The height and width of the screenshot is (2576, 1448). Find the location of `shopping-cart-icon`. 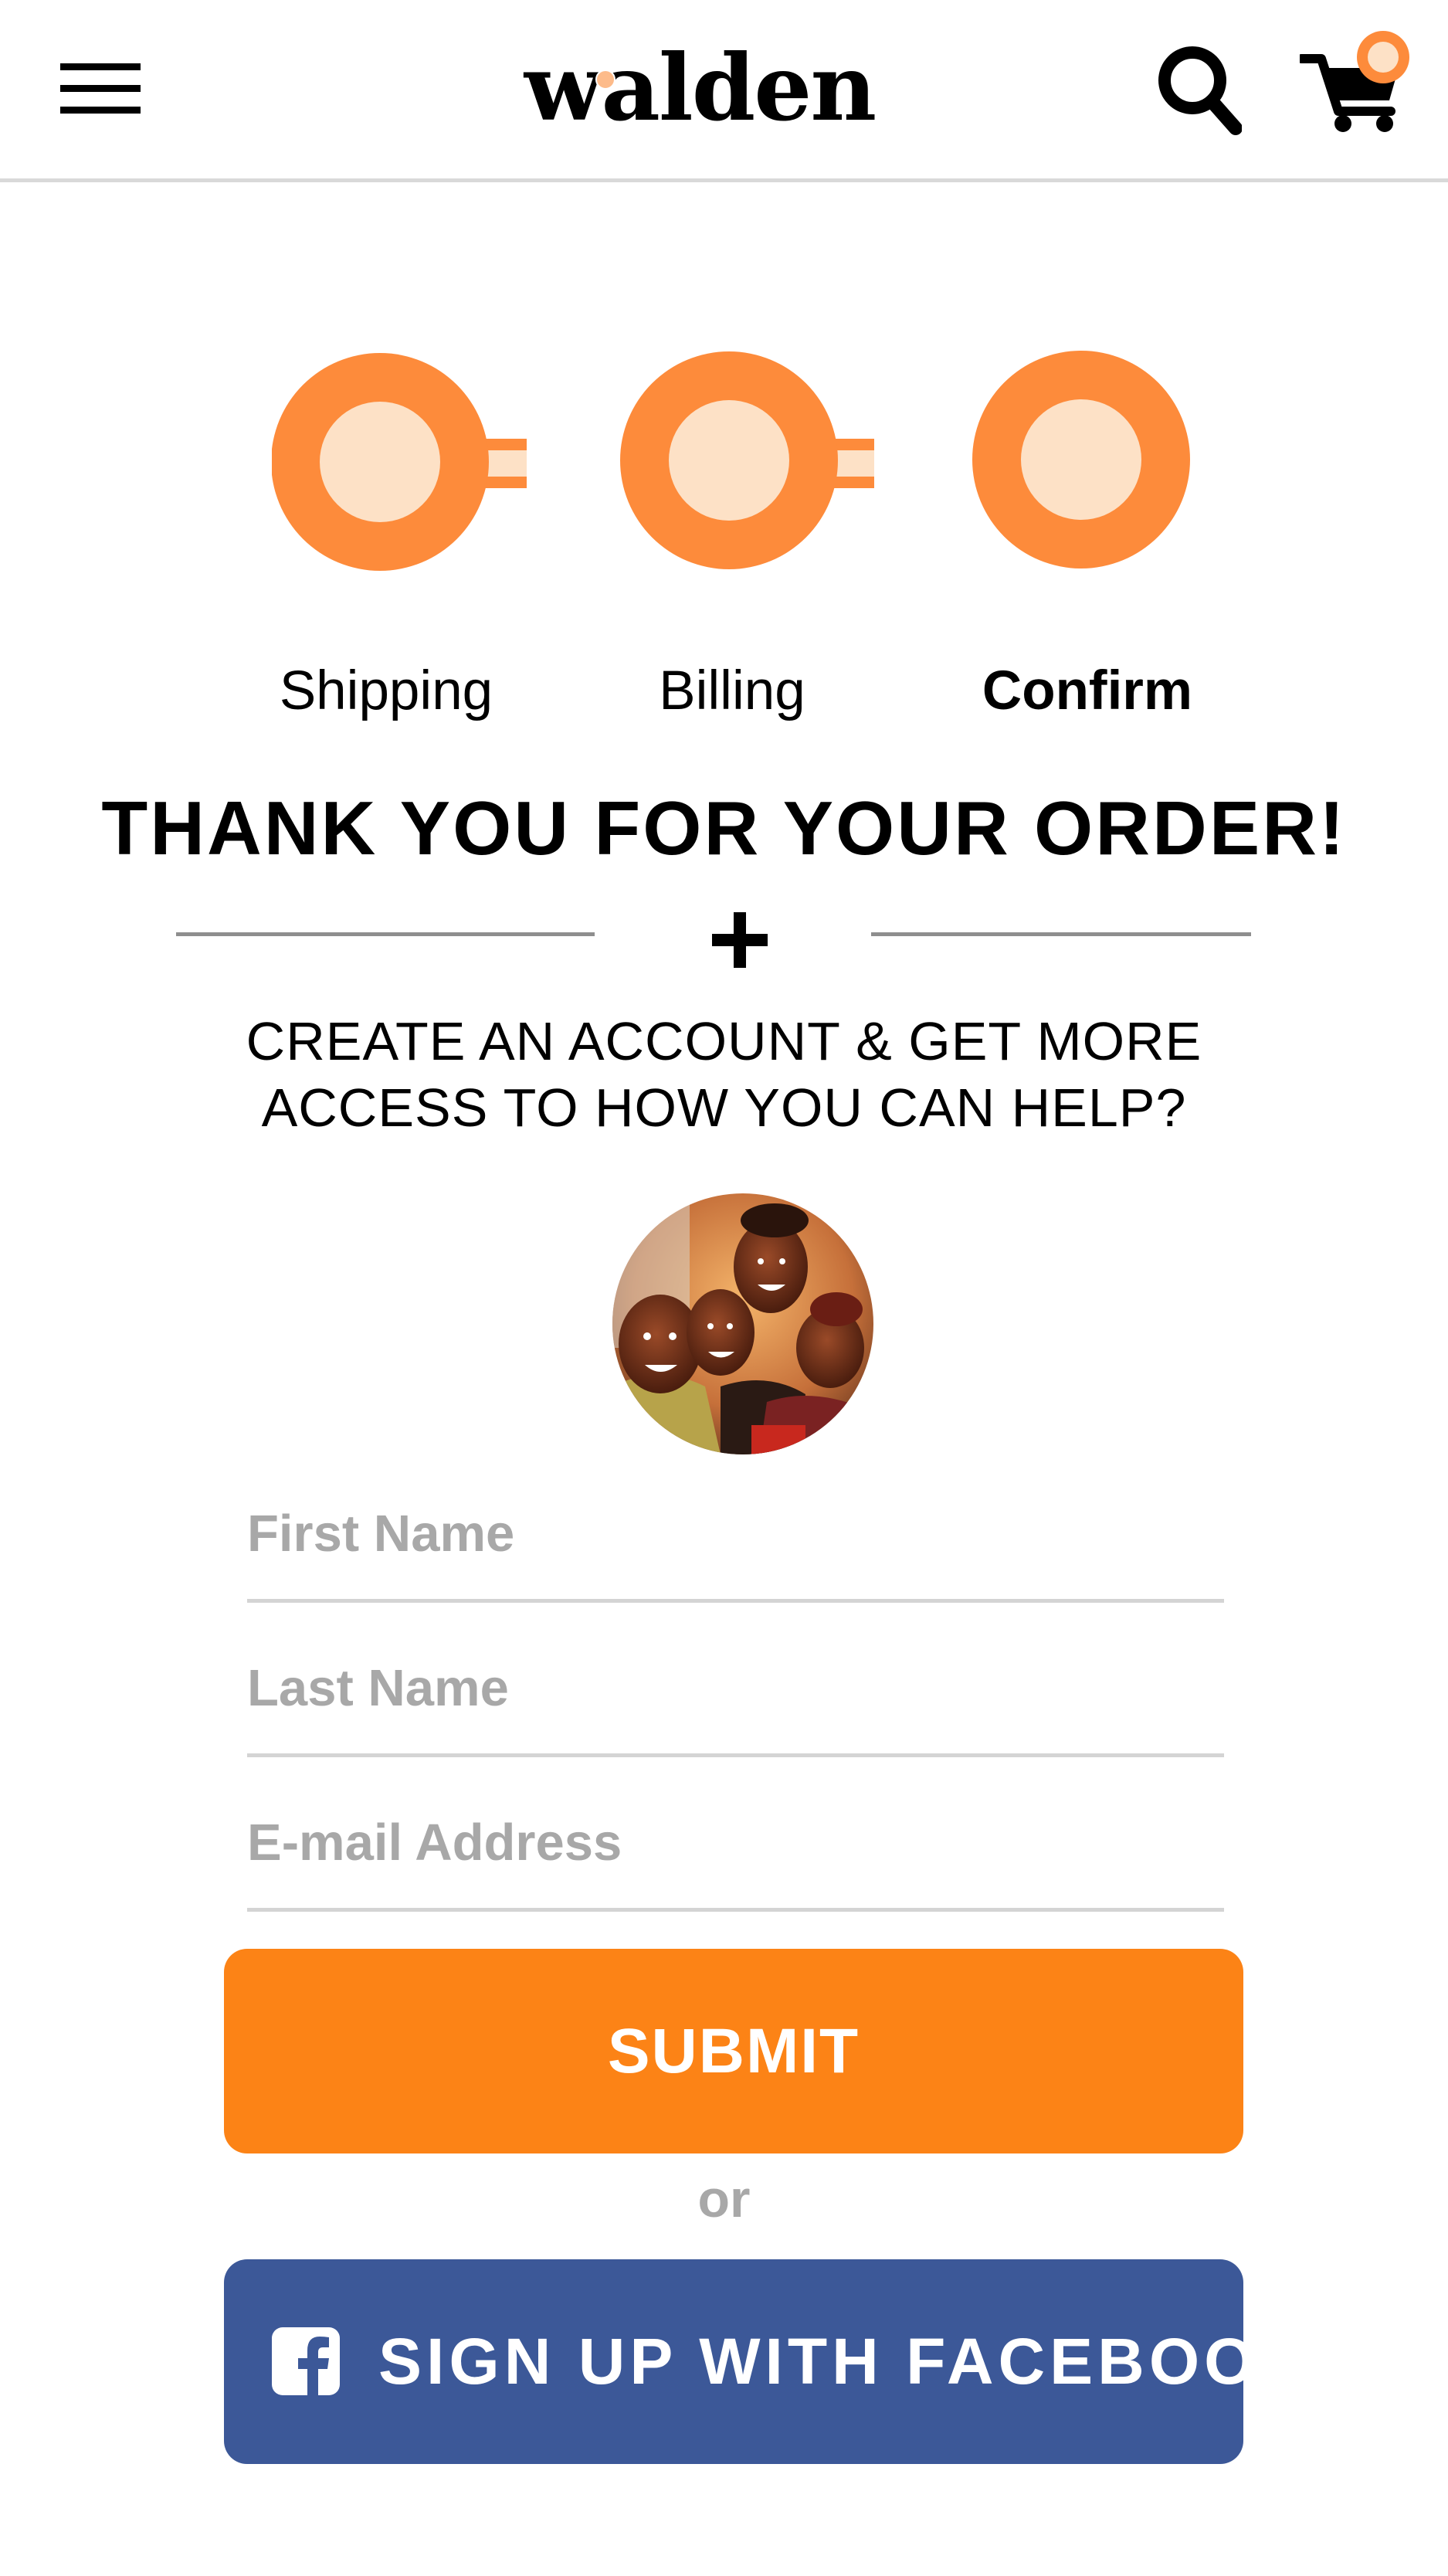

shopping-cart-icon is located at coordinates (1358, 82).